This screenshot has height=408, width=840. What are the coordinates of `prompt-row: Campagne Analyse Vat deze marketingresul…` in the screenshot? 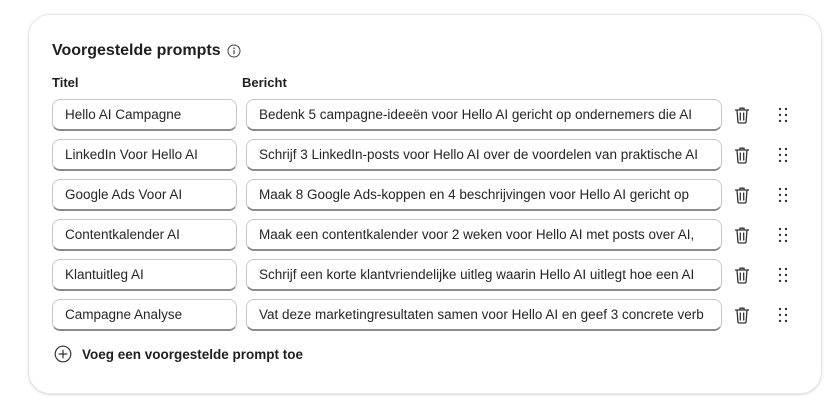 It's located at (432, 319).